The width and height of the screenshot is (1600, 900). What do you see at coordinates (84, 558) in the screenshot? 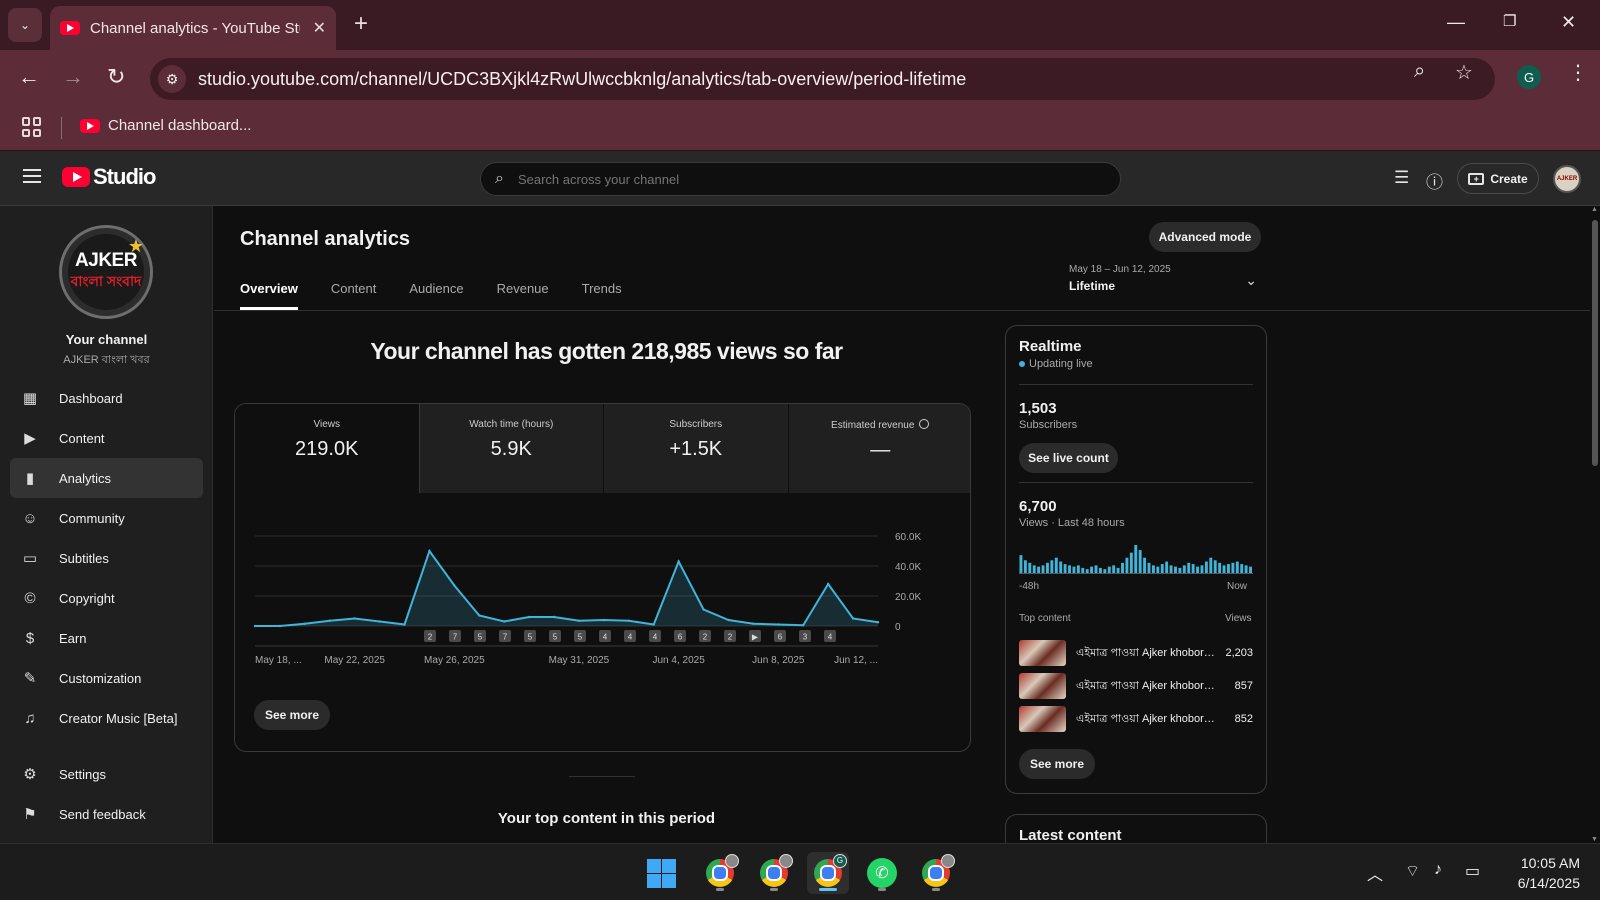
I see `sidebar-item-label: Subtitles` at bounding box center [84, 558].